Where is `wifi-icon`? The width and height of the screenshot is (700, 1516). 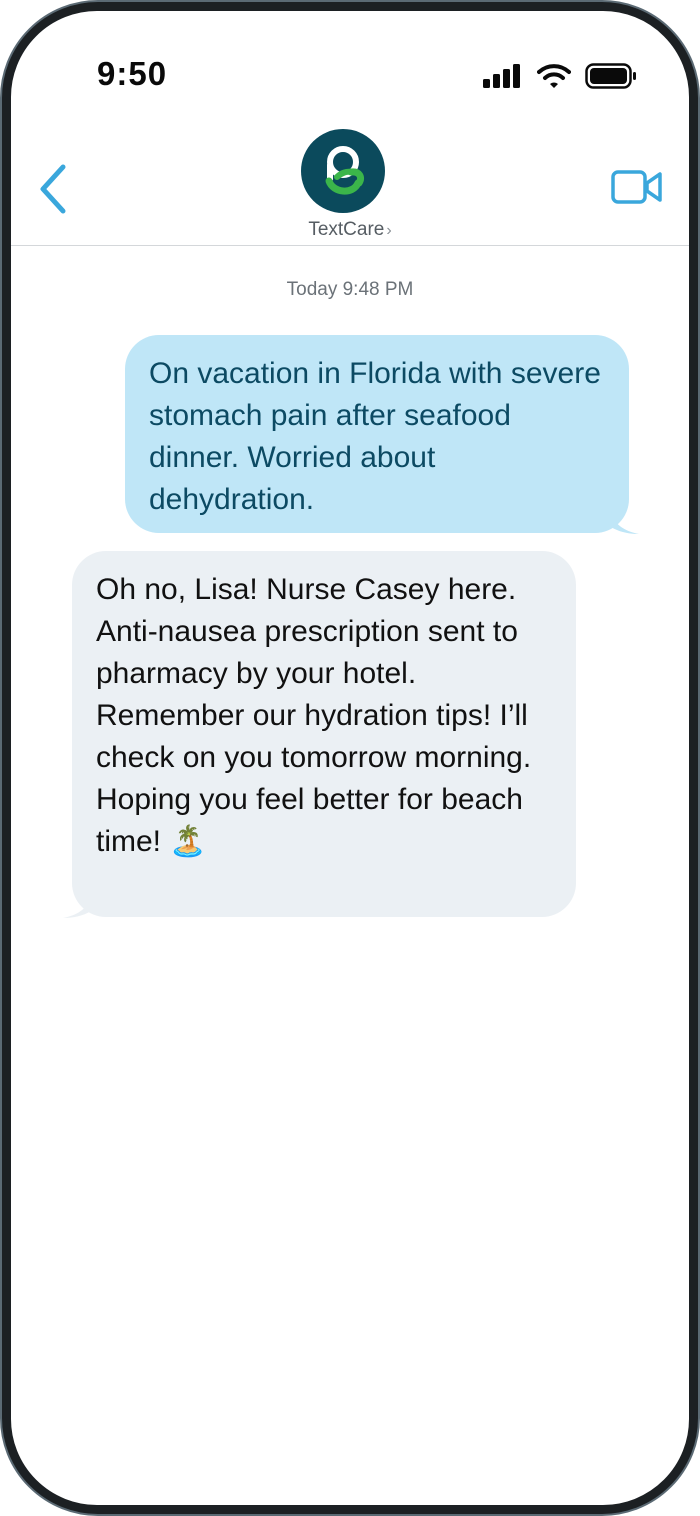
wifi-icon is located at coordinates (554, 76).